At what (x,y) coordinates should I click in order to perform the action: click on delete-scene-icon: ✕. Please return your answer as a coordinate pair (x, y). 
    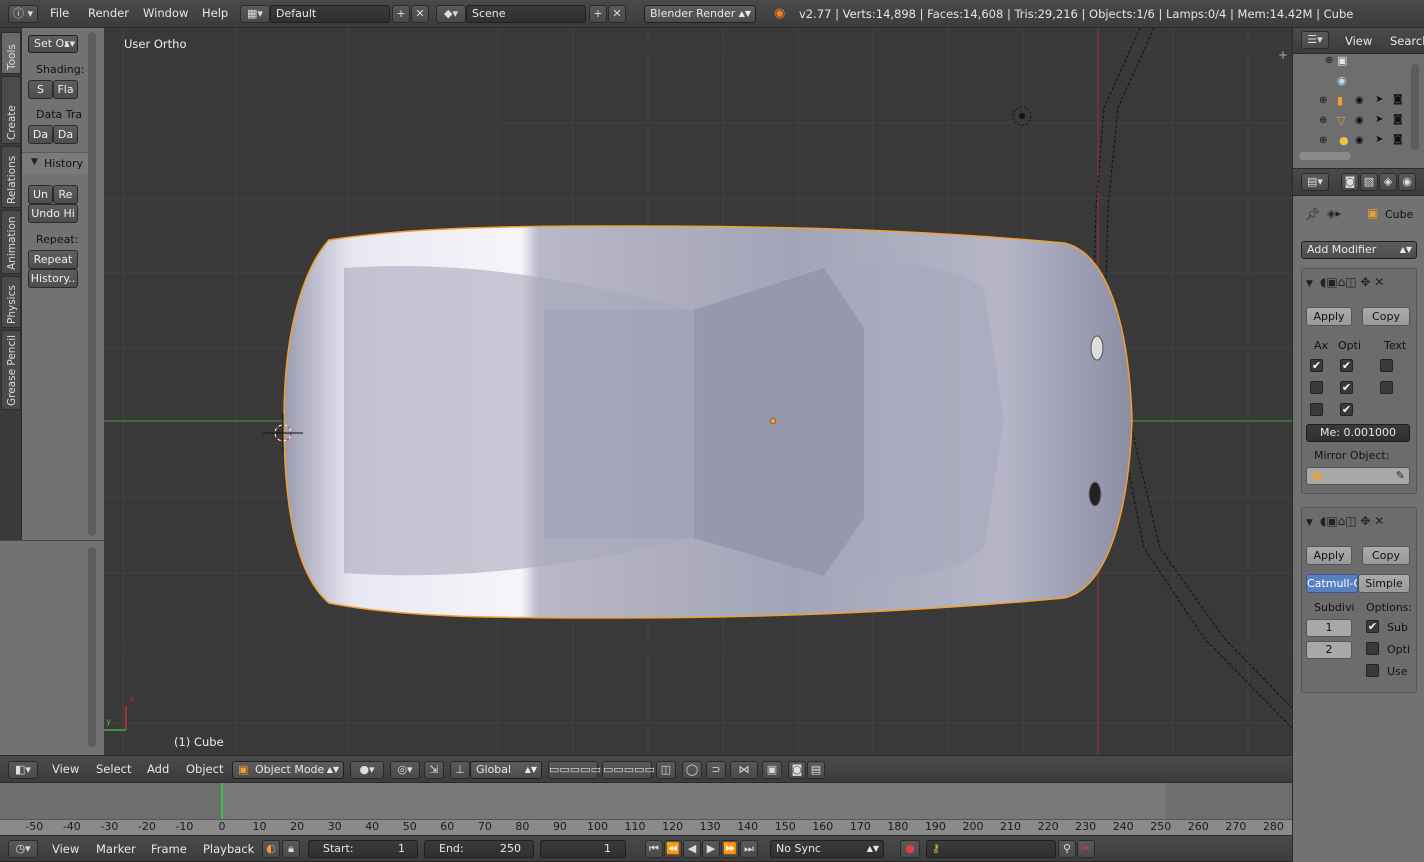
    Looking at the image, I should click on (617, 14).